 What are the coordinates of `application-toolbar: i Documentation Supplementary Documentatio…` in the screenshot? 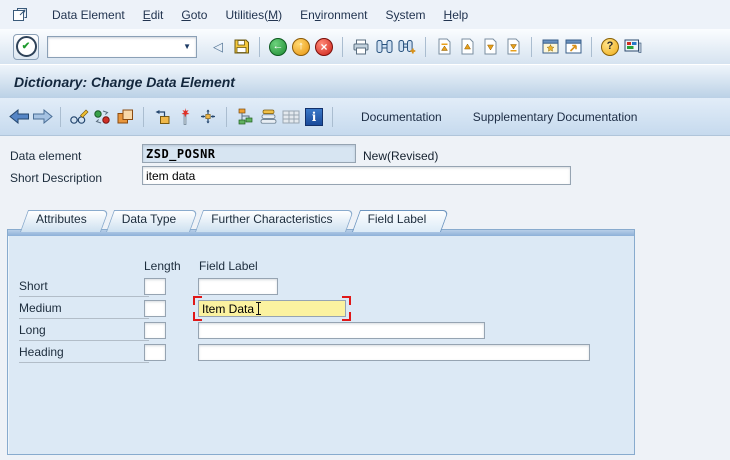 It's located at (365, 117).